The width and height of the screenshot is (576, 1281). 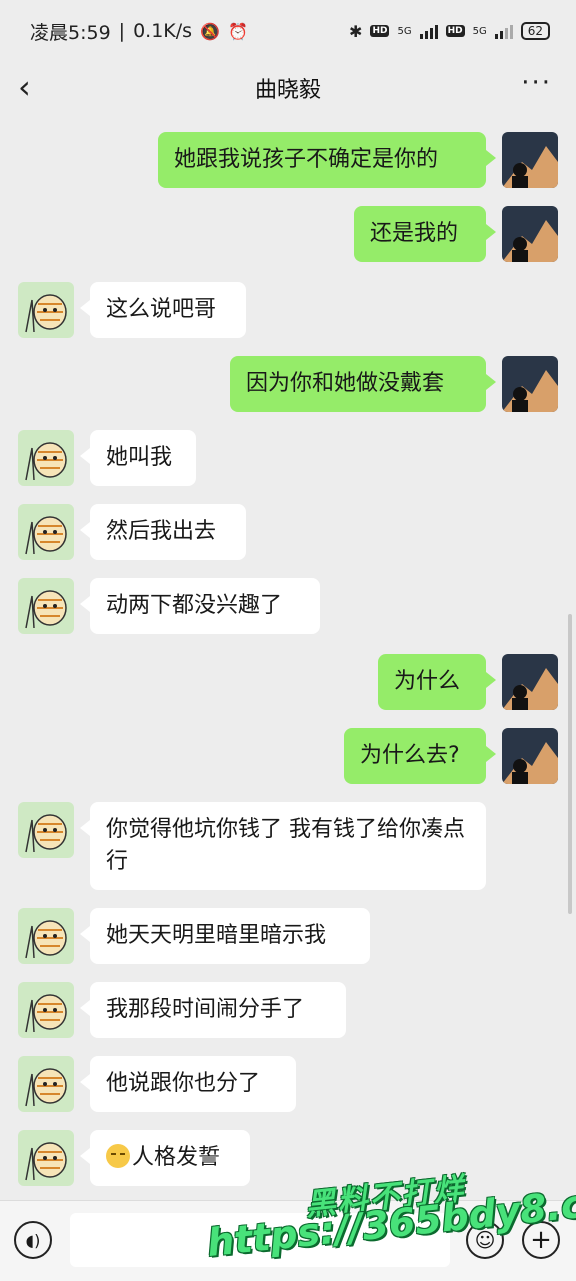 What do you see at coordinates (70, 32) in the screenshot?
I see `status-time: 凌晨5:59` at bounding box center [70, 32].